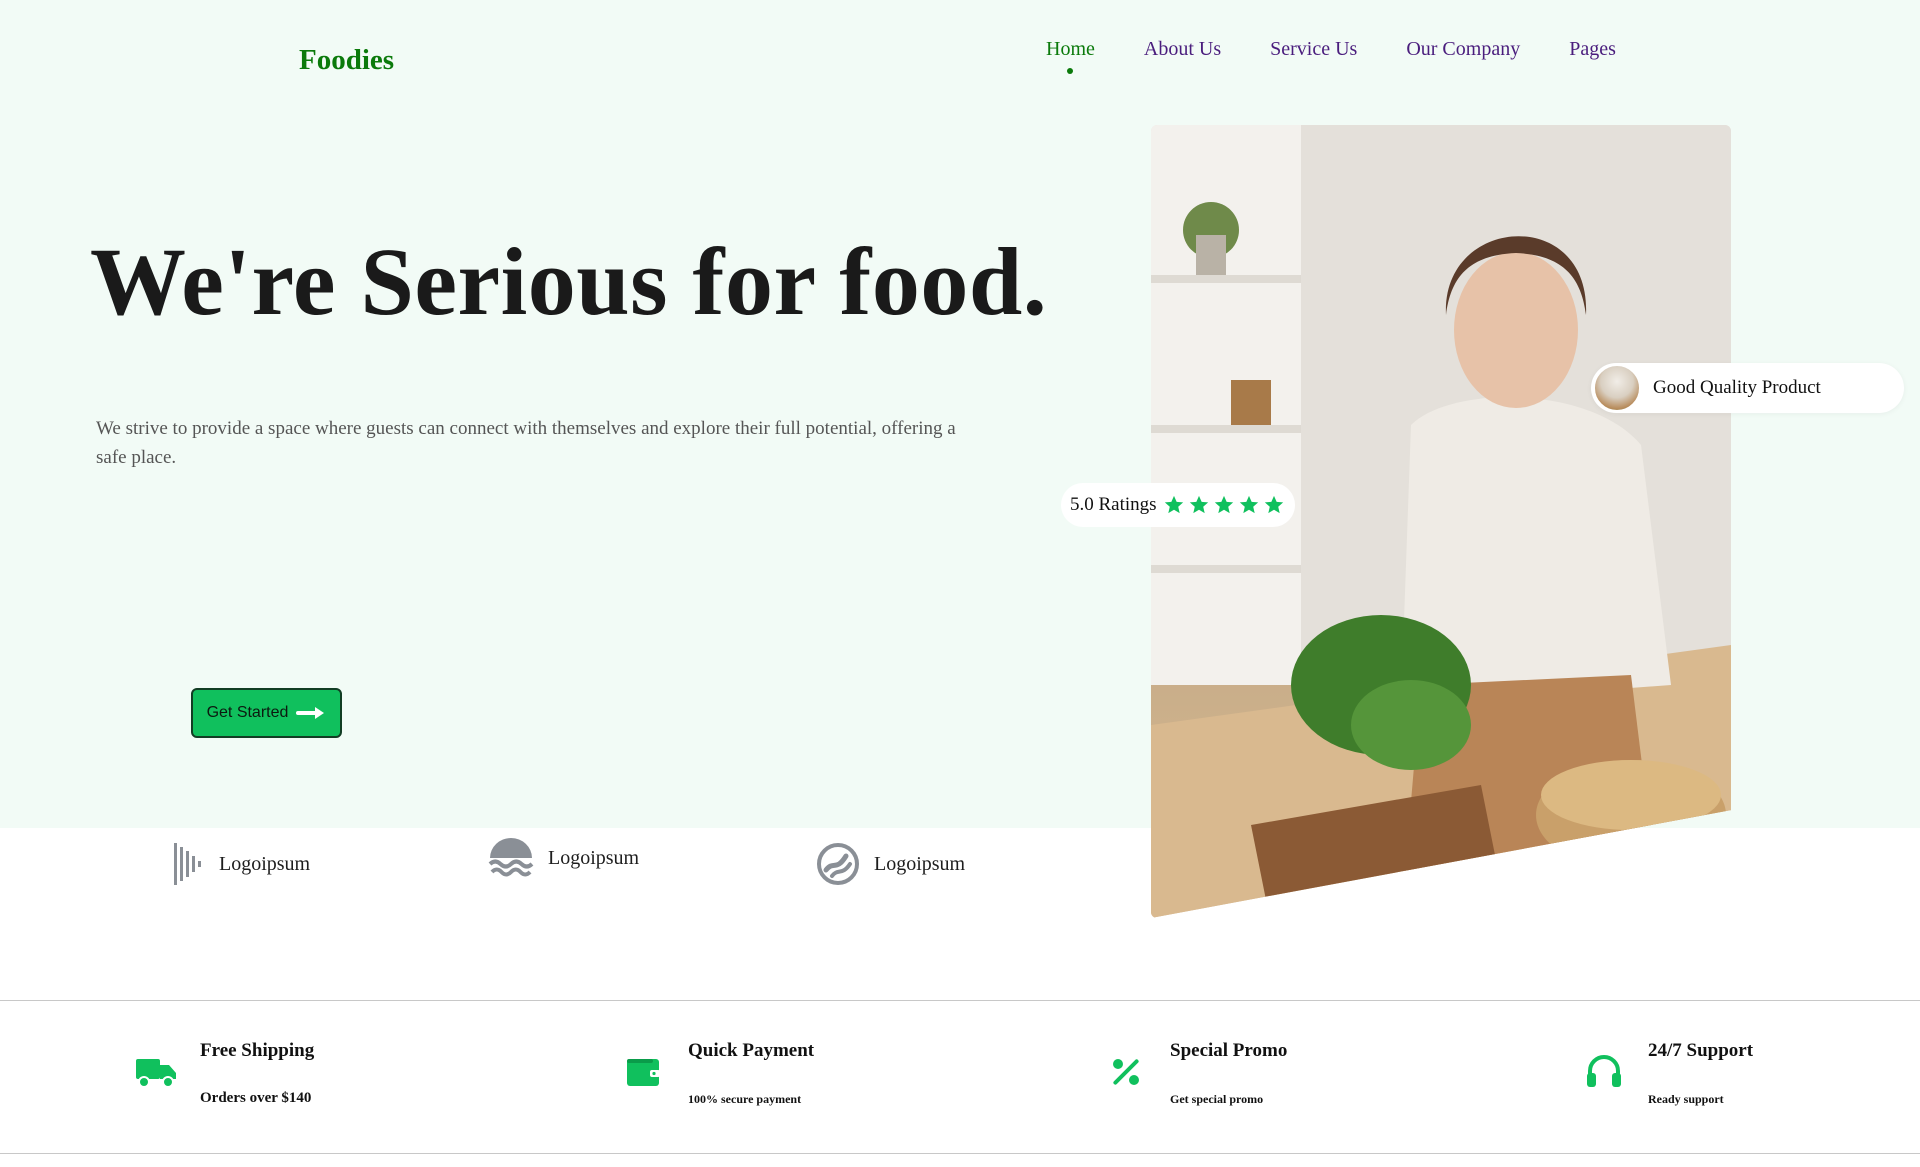 The height and width of the screenshot is (1167, 1920). I want to click on partner-logo-1: Logoipsum, so click(241, 864).